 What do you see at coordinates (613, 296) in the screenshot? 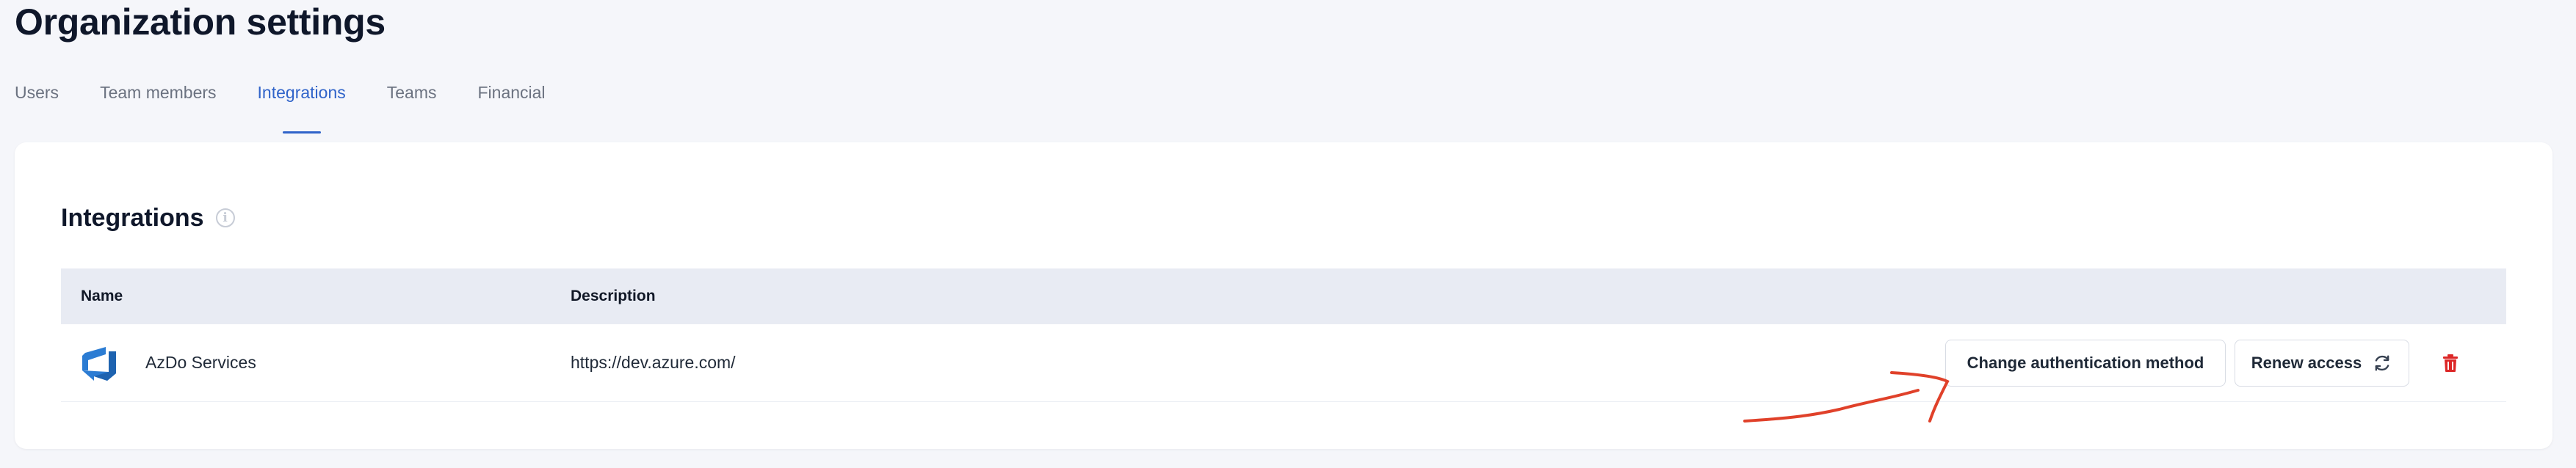
I see `column-header-description: Description` at bounding box center [613, 296].